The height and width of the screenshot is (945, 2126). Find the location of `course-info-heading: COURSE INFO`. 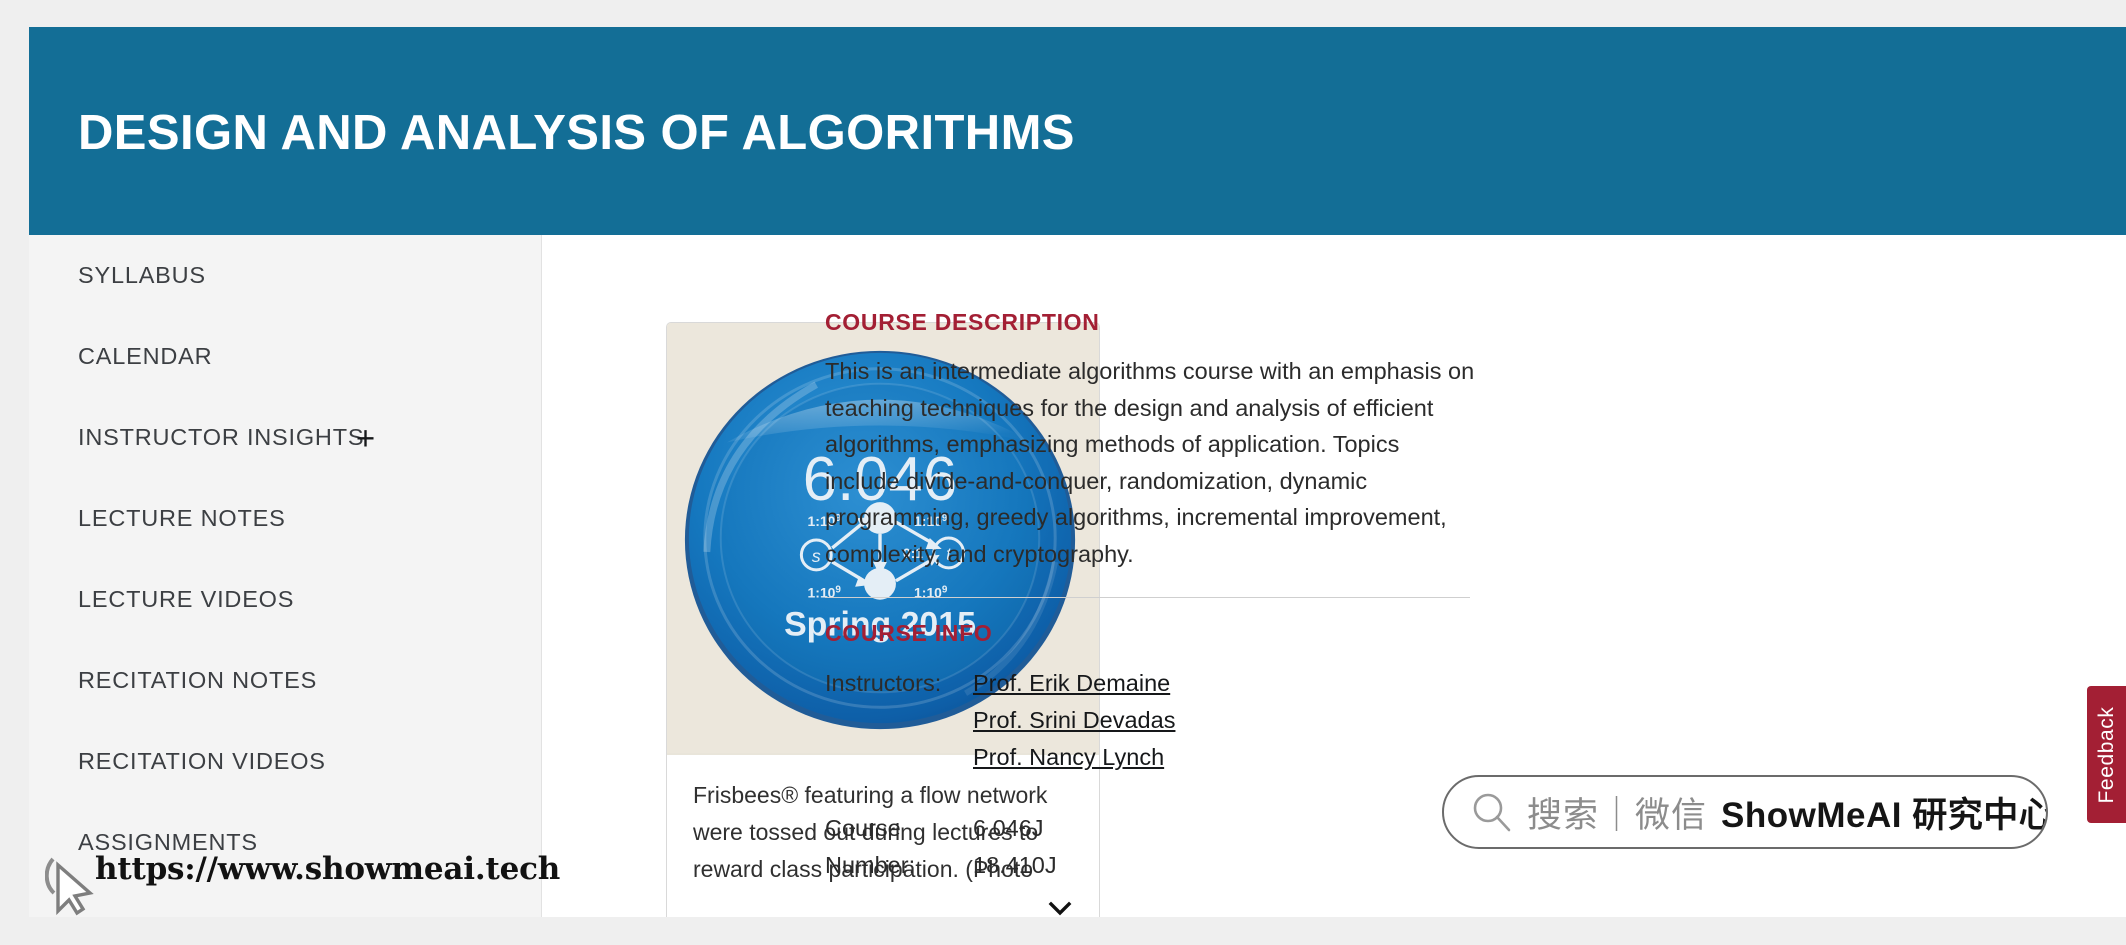

course-info-heading: COURSE INFO is located at coordinates (909, 633).